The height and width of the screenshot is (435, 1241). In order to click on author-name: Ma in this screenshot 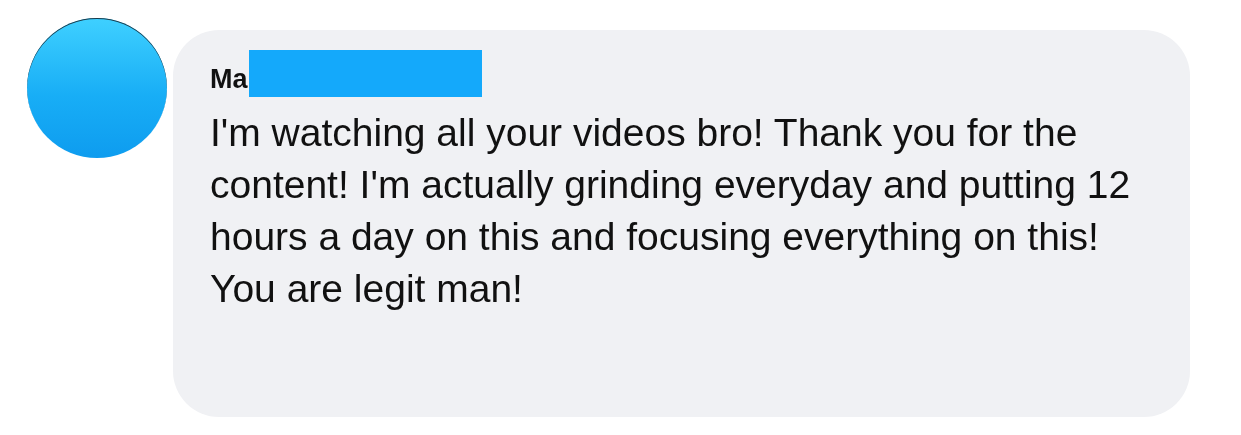, I will do `click(229, 79)`.